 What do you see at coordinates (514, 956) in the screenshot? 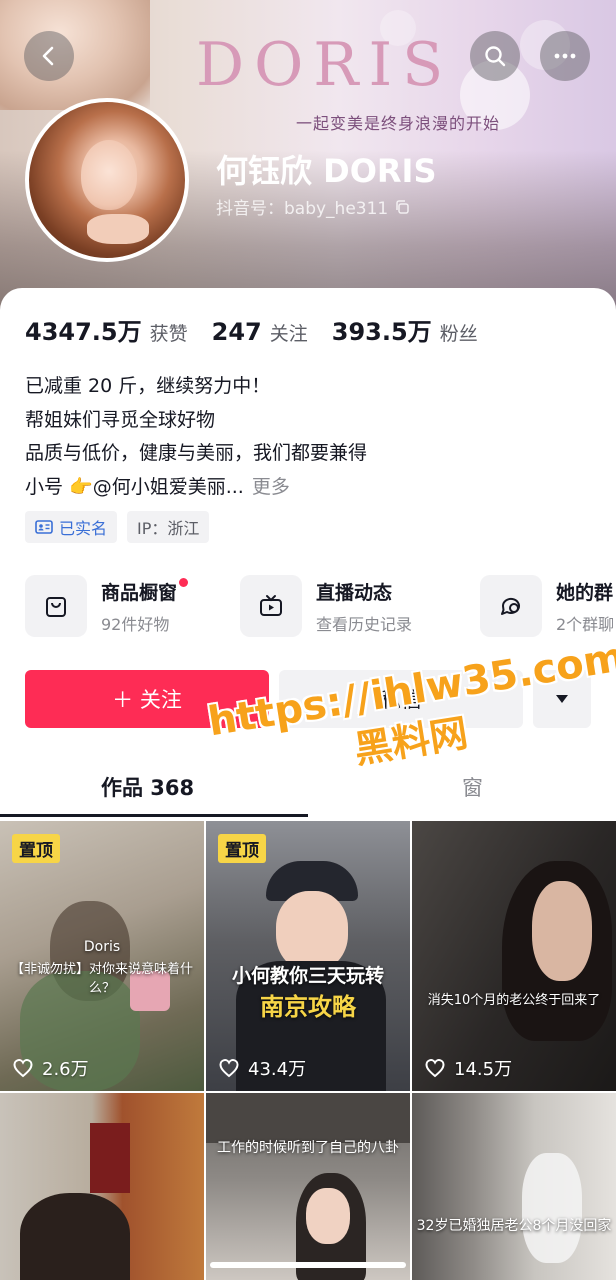
I see `video-tile: 消失10个月的老公终于回来了 14.5万` at bounding box center [514, 956].